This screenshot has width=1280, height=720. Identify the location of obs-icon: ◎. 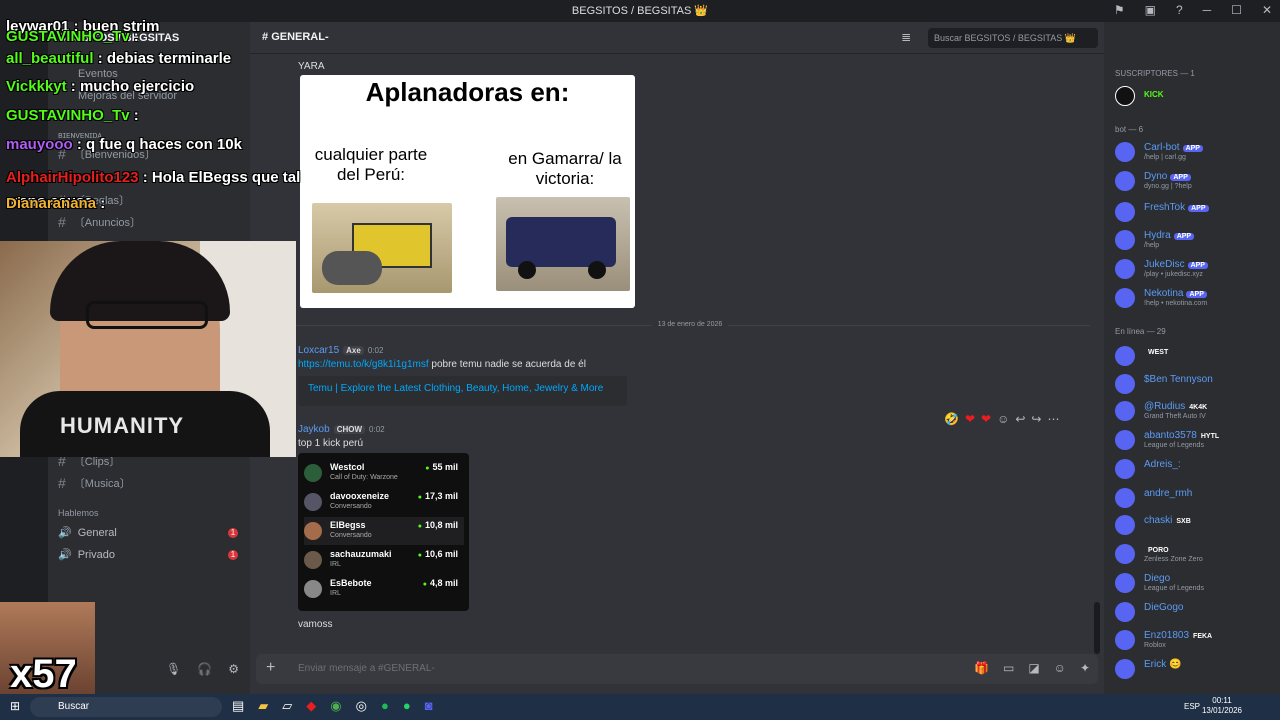
(361, 706).